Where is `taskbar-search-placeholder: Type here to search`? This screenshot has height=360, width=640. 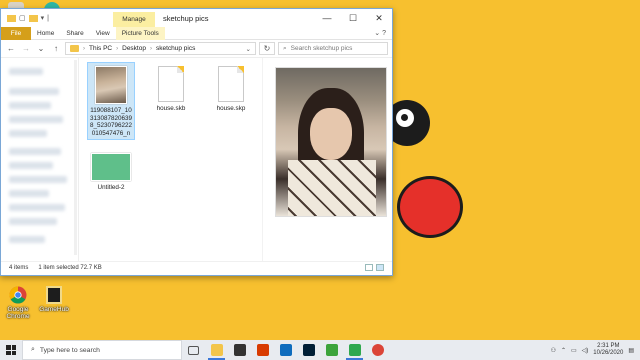 taskbar-search-placeholder: Type here to search is located at coordinates (69, 350).